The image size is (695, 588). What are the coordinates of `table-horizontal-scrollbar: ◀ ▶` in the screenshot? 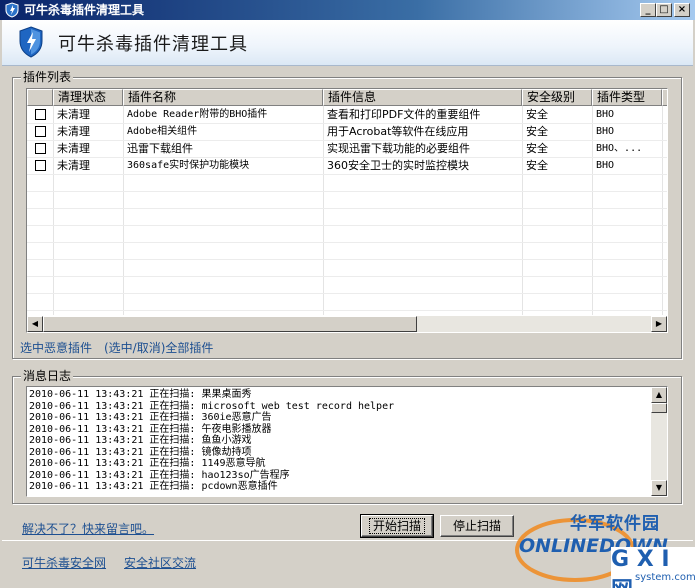 It's located at (347, 324).